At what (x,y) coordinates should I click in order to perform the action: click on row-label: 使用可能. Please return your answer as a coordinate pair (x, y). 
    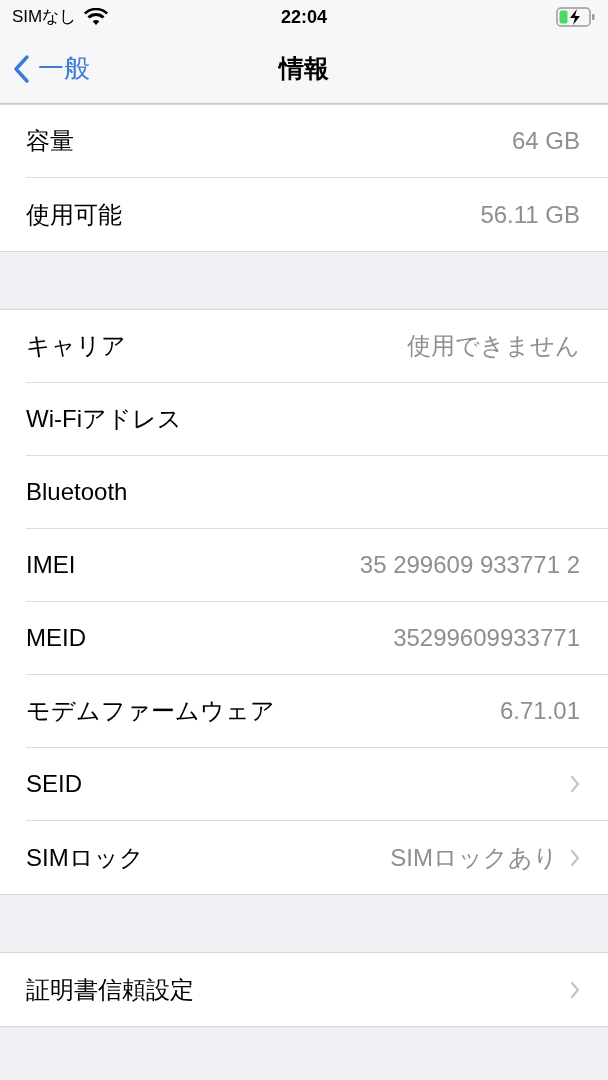
    Looking at the image, I should click on (74, 214).